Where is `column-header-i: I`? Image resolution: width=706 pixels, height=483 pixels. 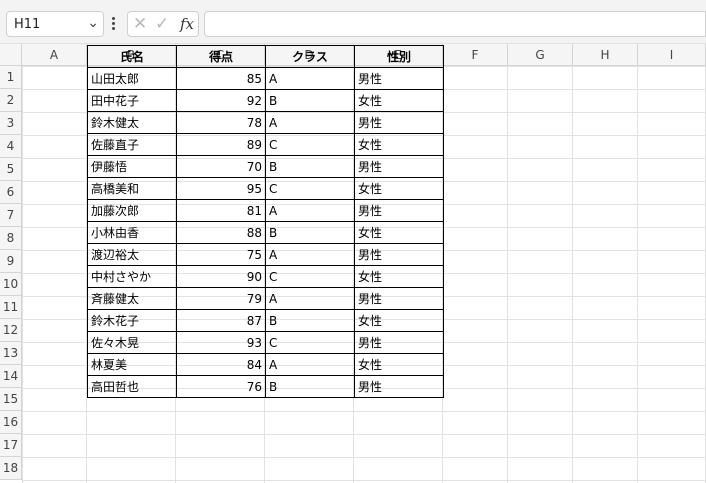 column-header-i: I is located at coordinates (672, 55).